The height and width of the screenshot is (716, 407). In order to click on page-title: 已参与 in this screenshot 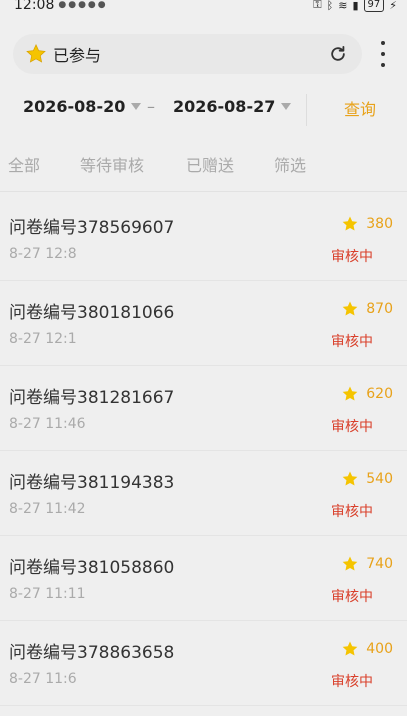, I will do `click(77, 55)`.